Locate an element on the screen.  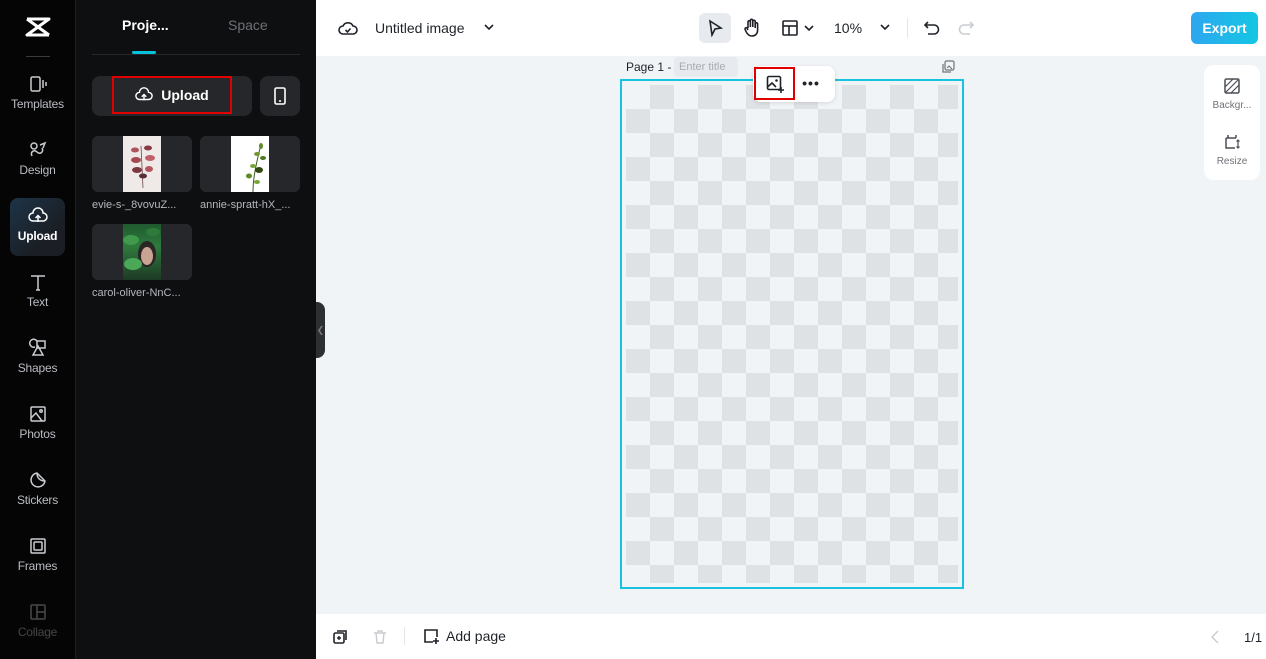
more-options-icon: ••• is located at coordinates (811, 83).